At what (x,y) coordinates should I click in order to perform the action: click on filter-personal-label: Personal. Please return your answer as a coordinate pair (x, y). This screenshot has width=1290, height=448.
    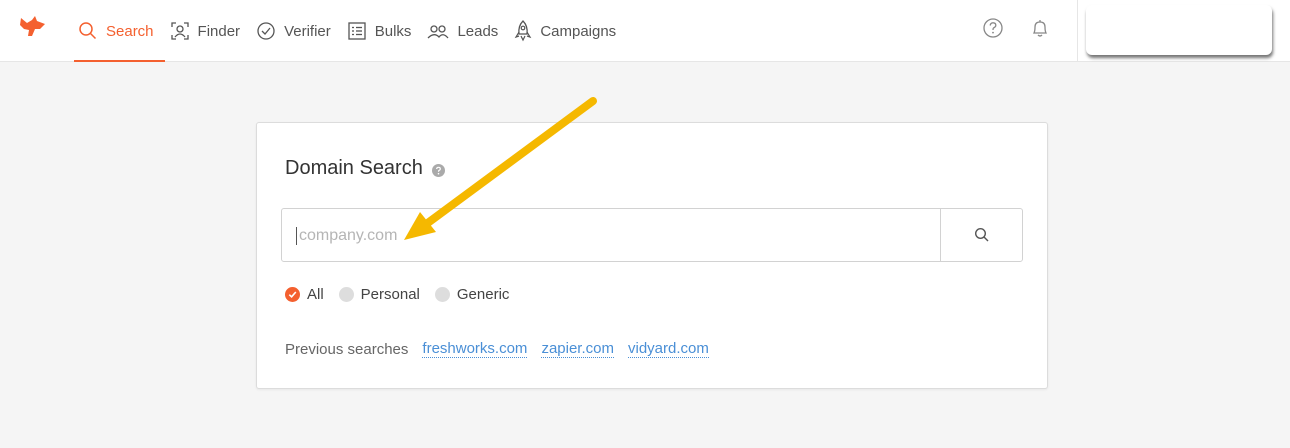
    Looking at the image, I should click on (390, 294).